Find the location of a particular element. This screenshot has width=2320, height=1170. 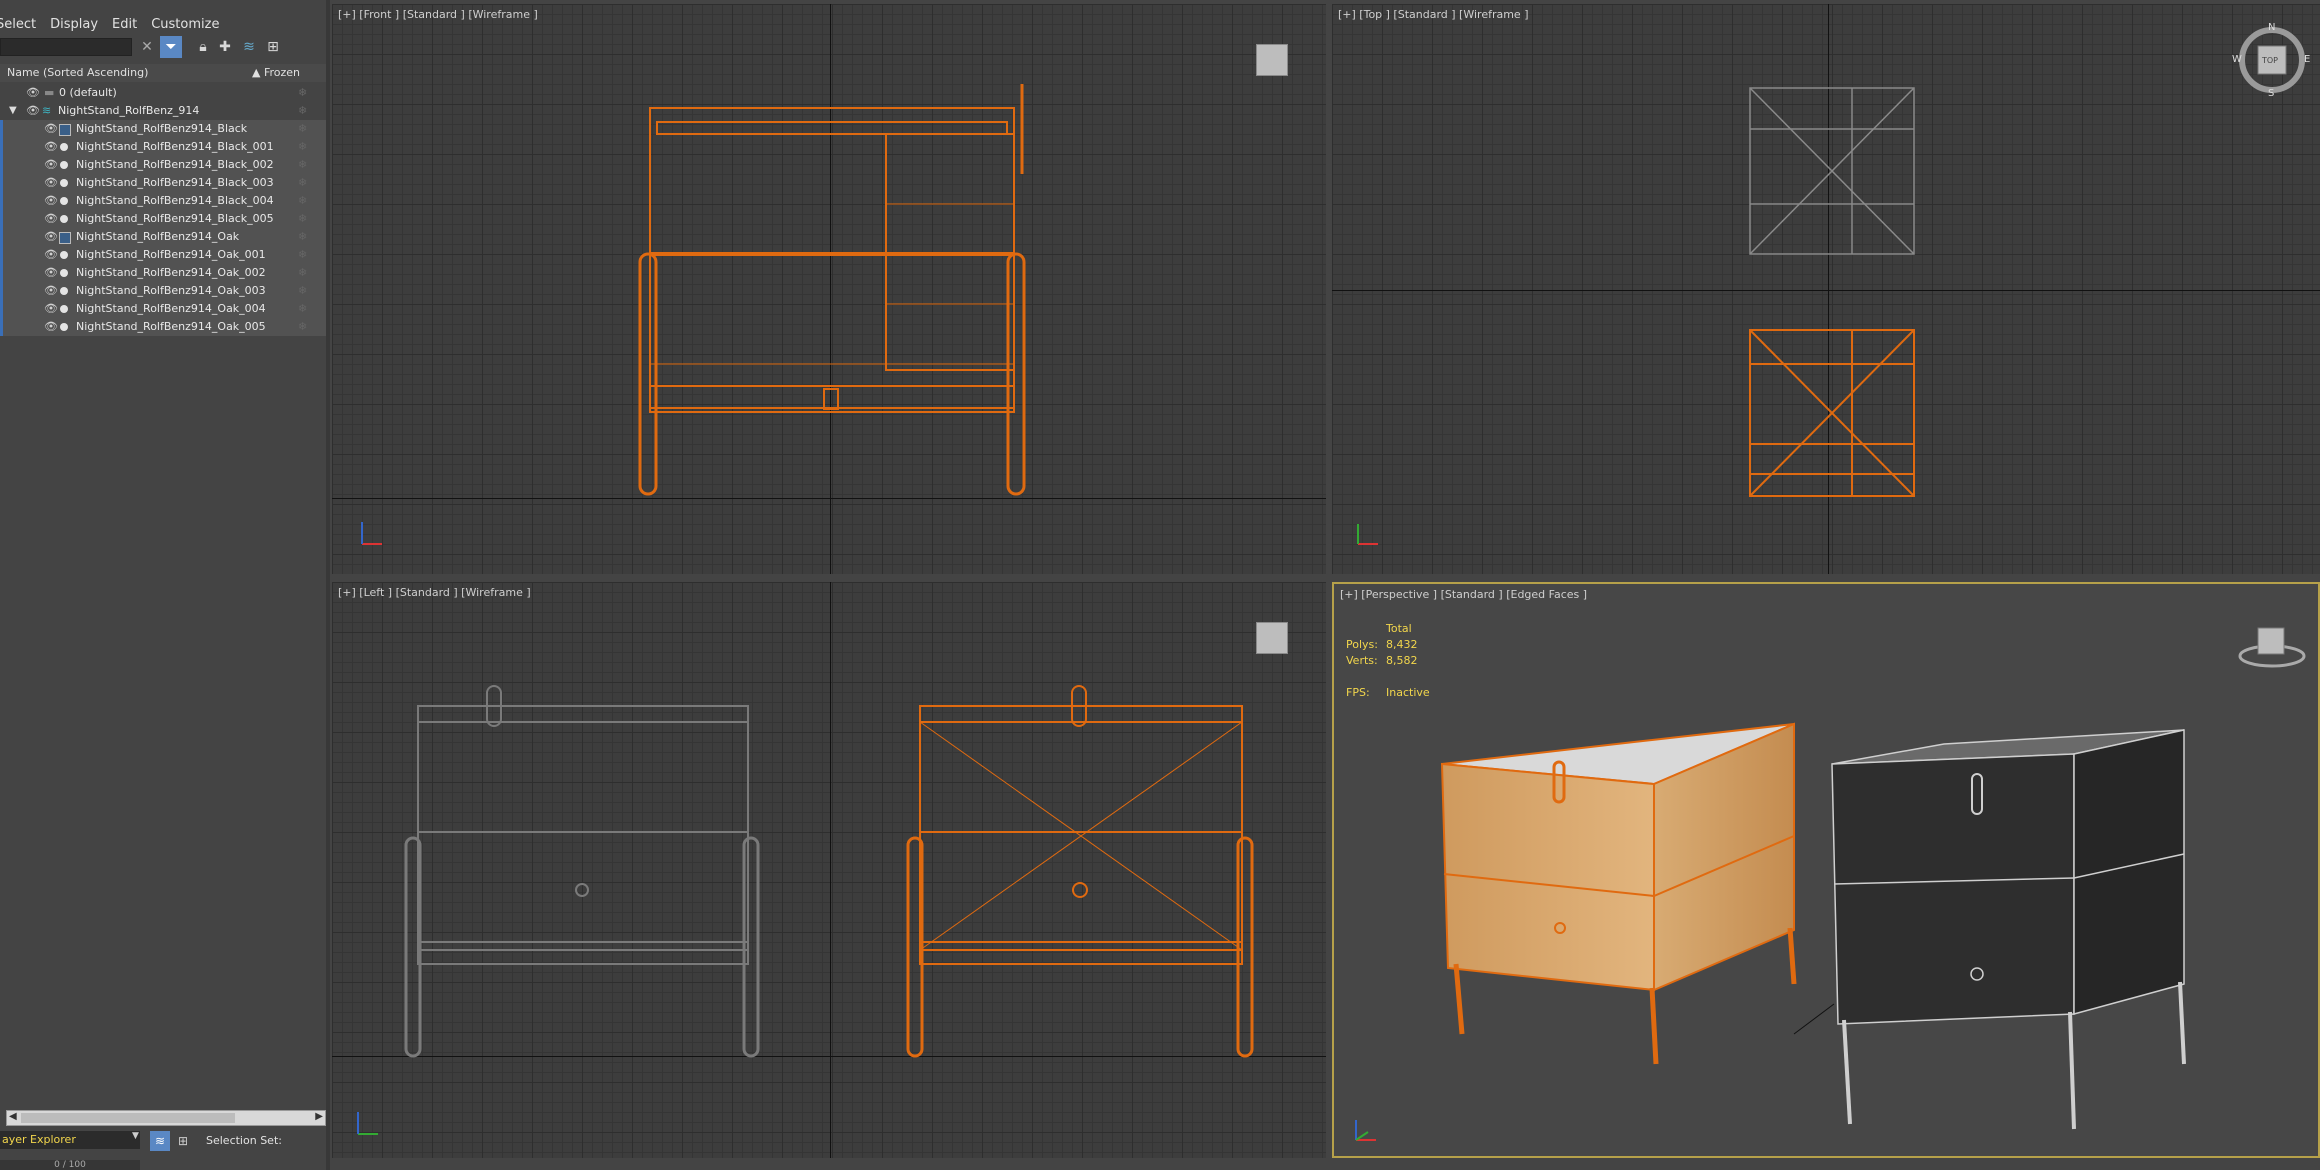

sort-by-layer-icon: ≋ is located at coordinates (160, 1141).